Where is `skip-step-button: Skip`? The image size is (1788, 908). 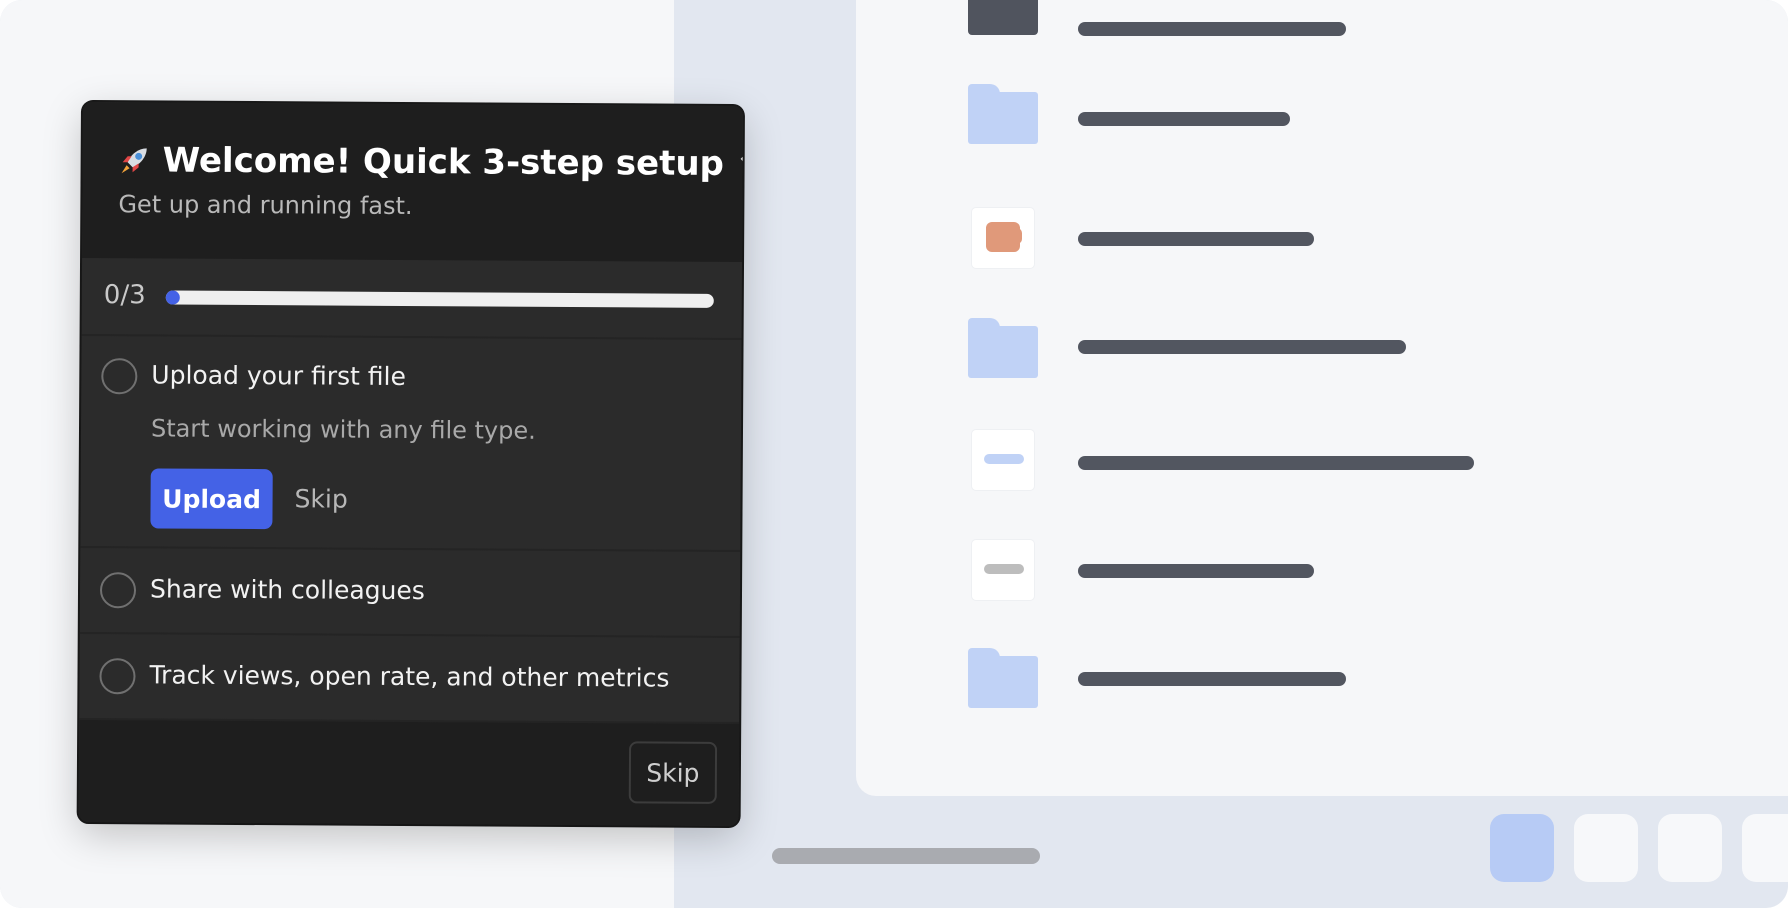 skip-step-button: Skip is located at coordinates (320, 498).